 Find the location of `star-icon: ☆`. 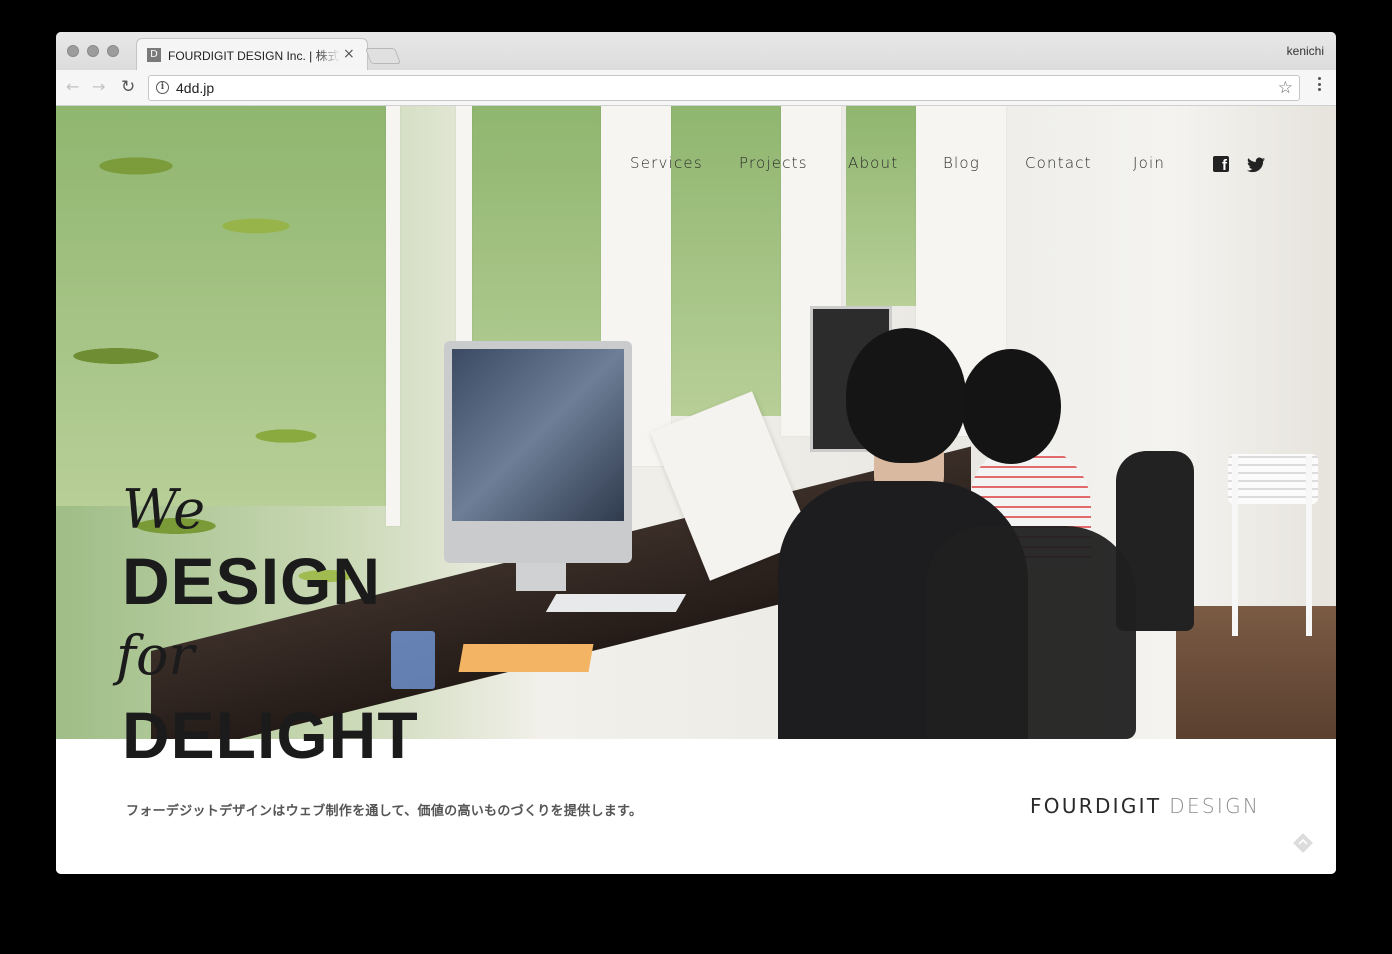

star-icon: ☆ is located at coordinates (1285, 88).